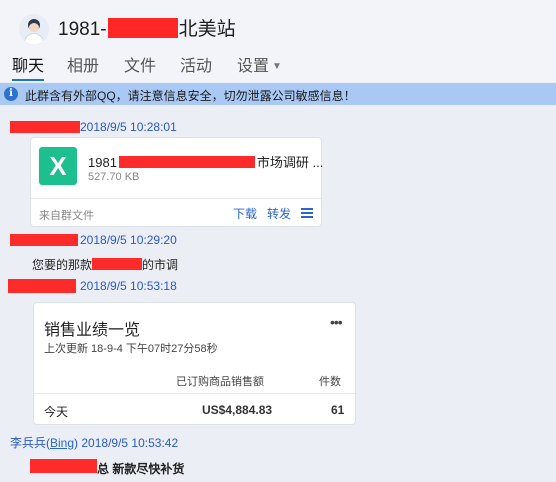 The height and width of the screenshot is (482, 556). I want to click on message-time: 2018/9/5 10:53:18, so click(128, 286).